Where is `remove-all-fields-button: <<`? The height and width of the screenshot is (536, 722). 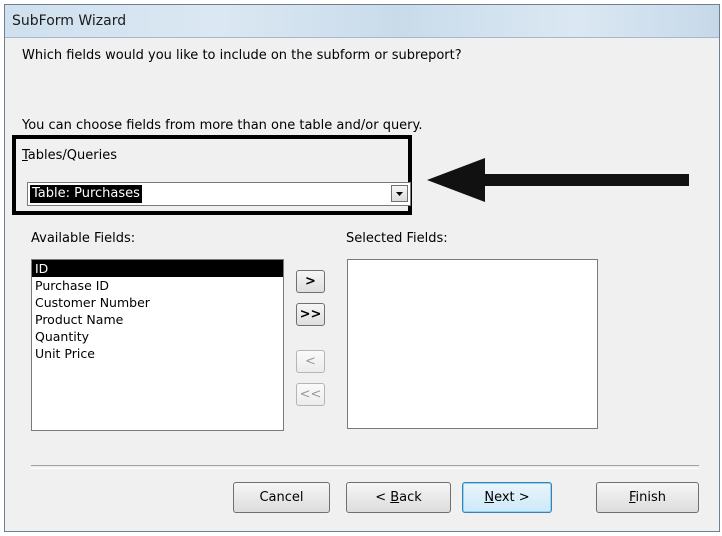 remove-all-fields-button: << is located at coordinates (310, 394).